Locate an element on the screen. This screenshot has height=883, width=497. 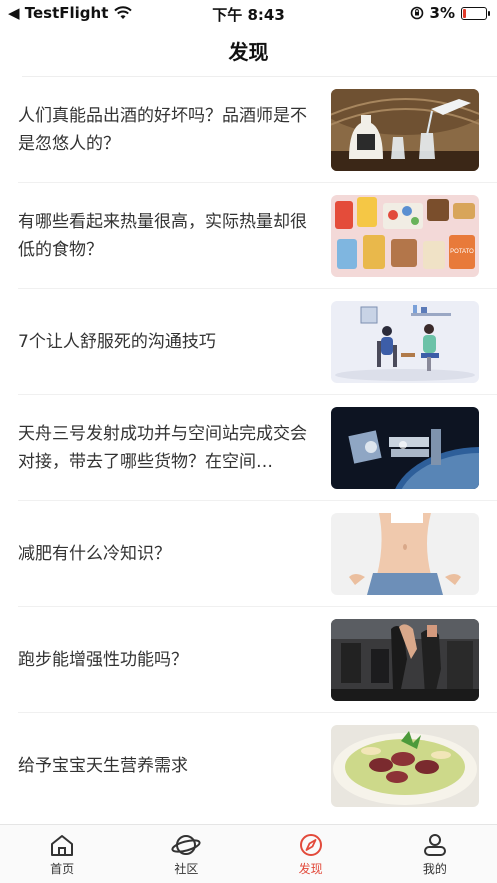
tab-profile: 我的 is located at coordinates (435, 854).